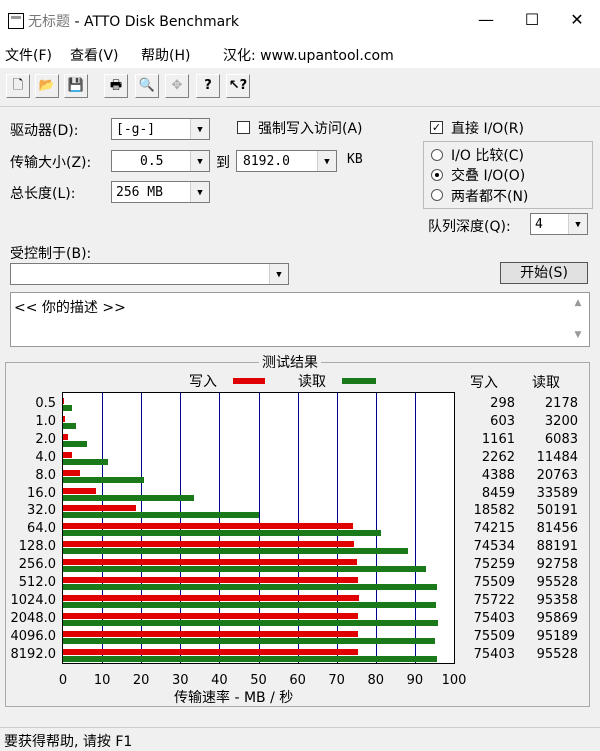  I want to click on controlled-by-label: 受控制于(B):, so click(51, 254).